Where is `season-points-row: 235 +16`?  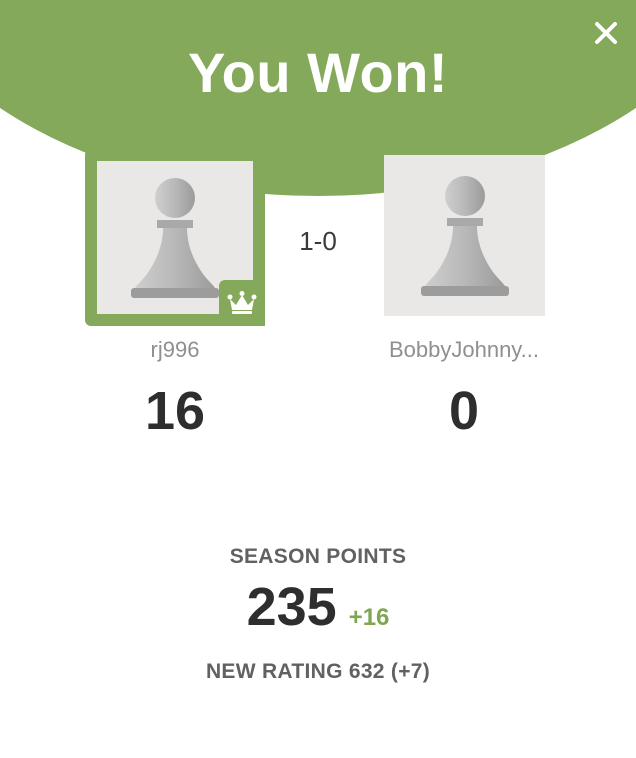
season-points-row: 235 +16 is located at coordinates (318, 607).